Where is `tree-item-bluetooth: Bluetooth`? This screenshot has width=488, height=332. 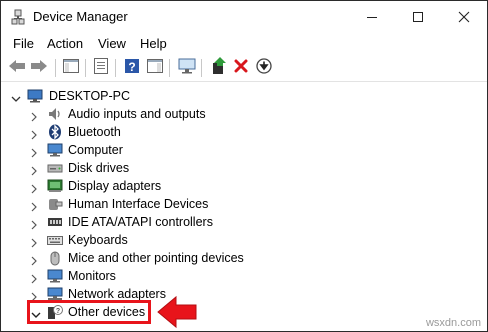 tree-item-bluetooth: Bluetooth is located at coordinates (244, 132).